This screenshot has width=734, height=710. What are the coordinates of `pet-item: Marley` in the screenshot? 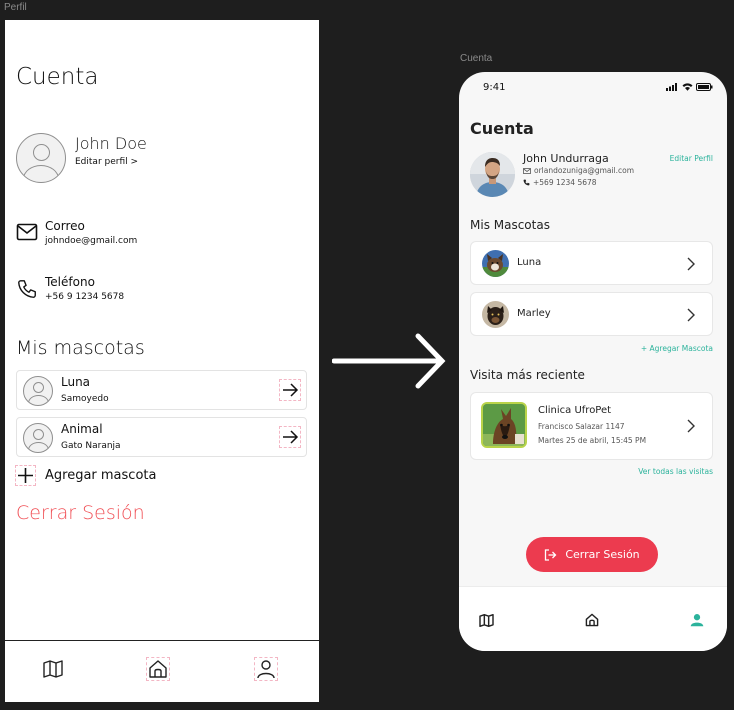 It's located at (591, 314).